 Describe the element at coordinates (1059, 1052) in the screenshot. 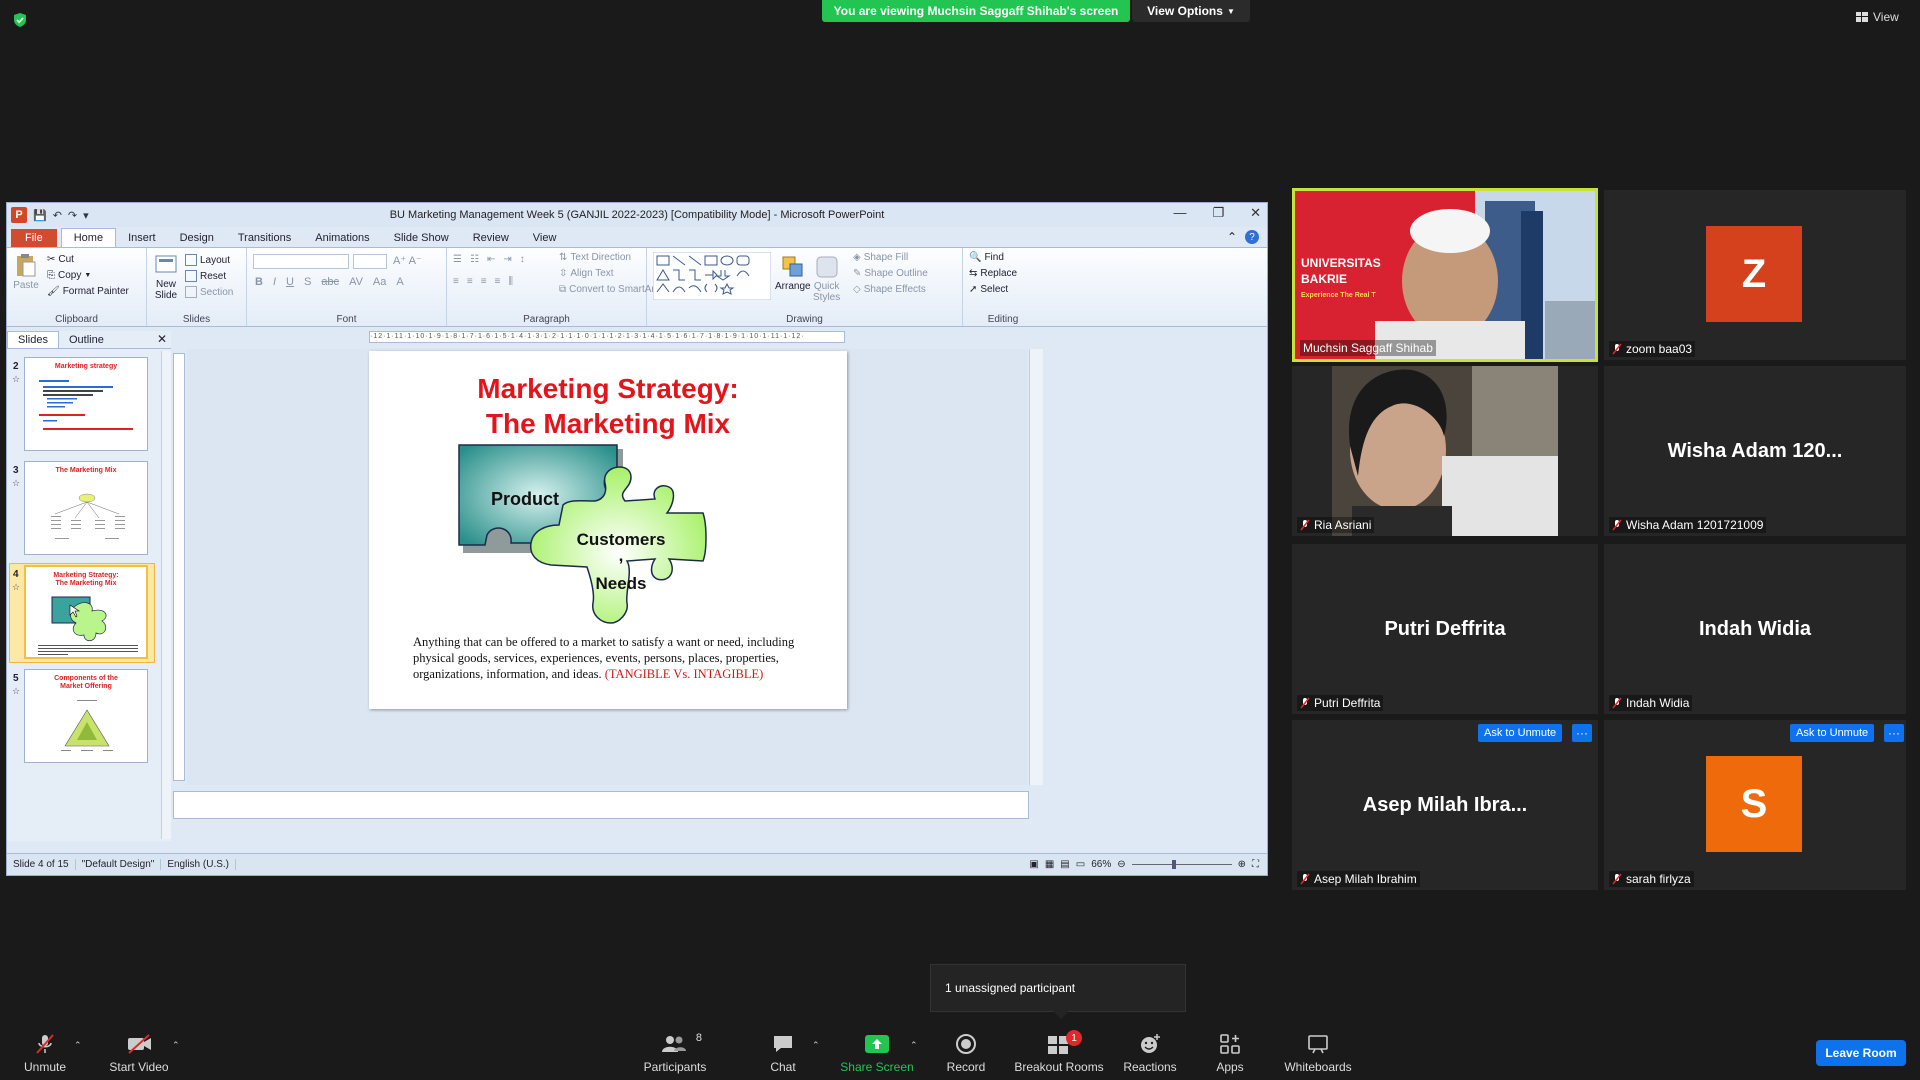

I see `breakout-rooms-button: 1 Breakout Rooms` at that location.